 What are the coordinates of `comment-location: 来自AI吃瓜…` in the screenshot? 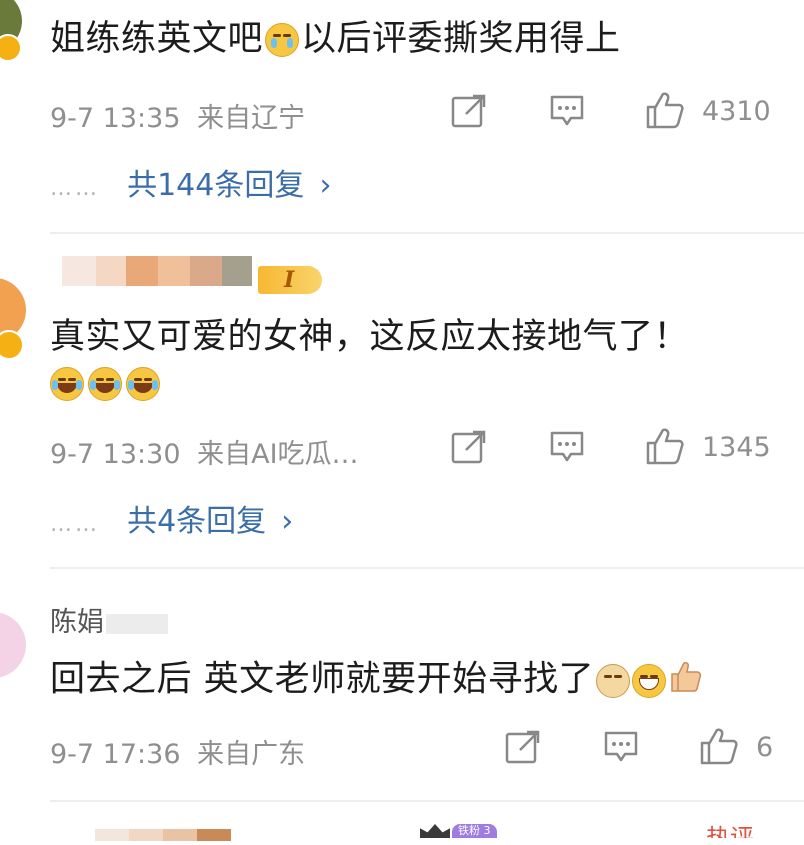 It's located at (278, 454).